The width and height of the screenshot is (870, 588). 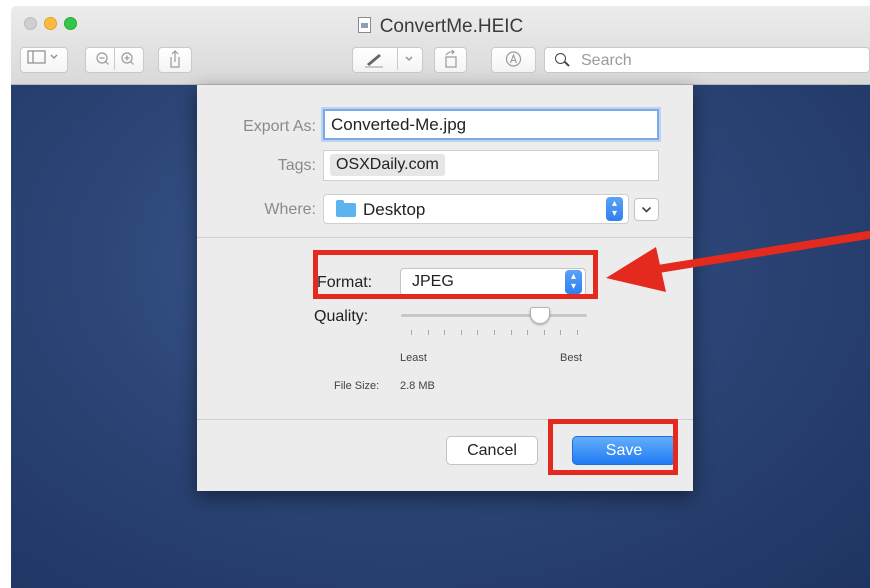 I want to click on window-title-text: ConvertMe.HEIC, so click(x=451, y=26).